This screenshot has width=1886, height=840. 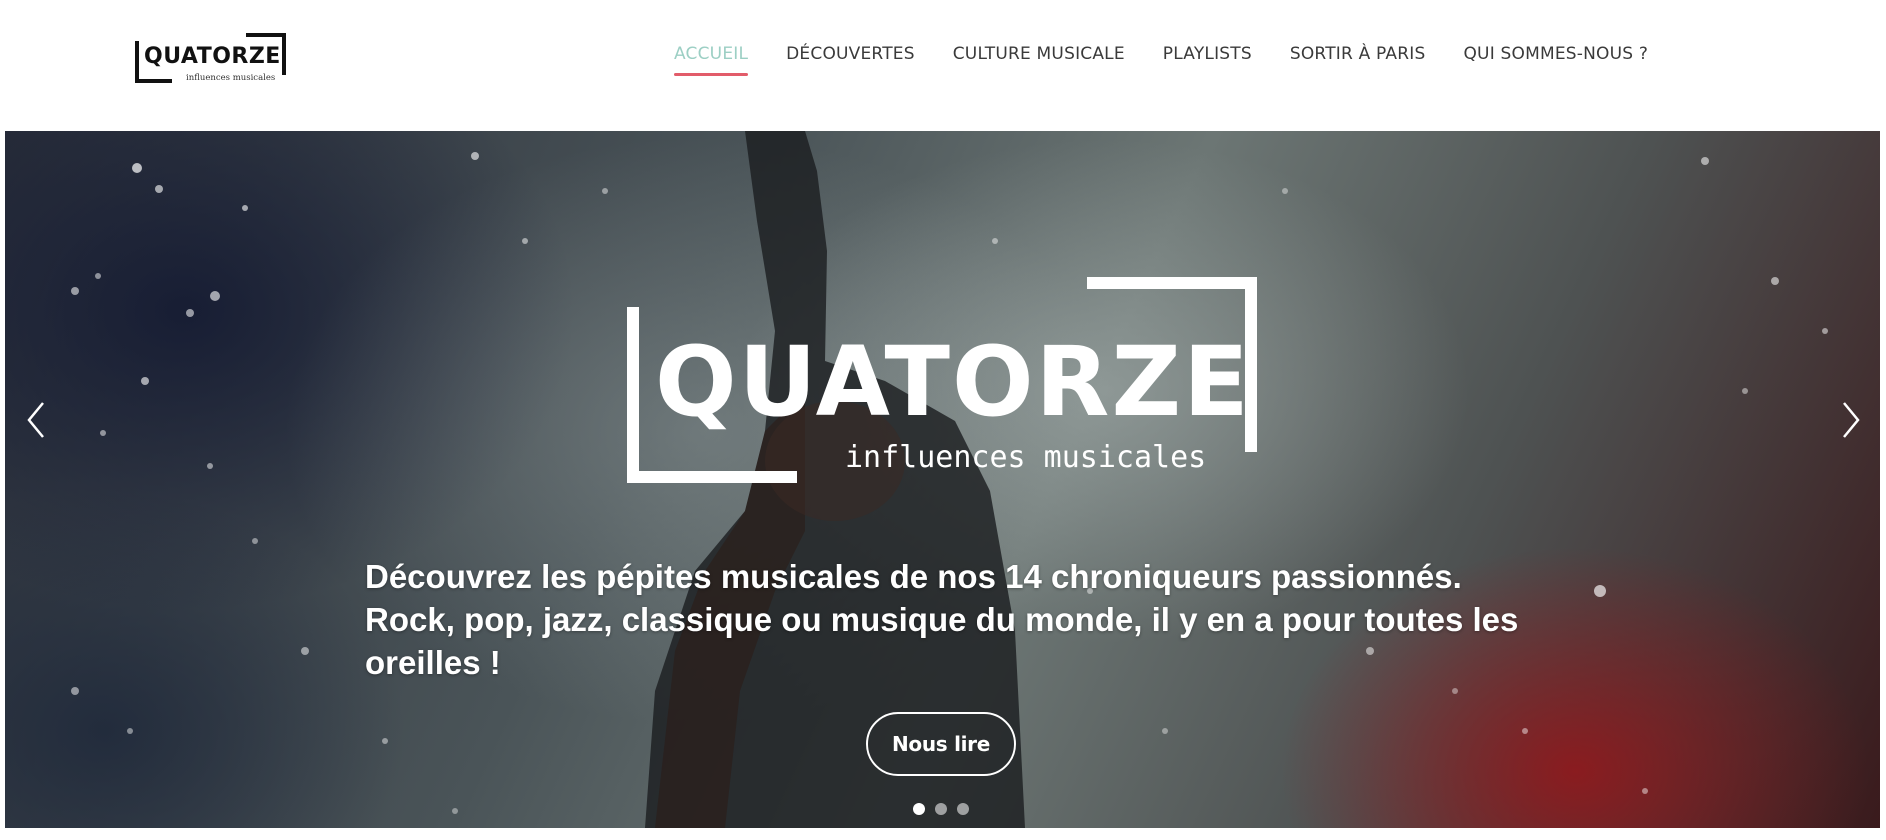 I want to click on slider-prev-button, so click(x=37, y=420).